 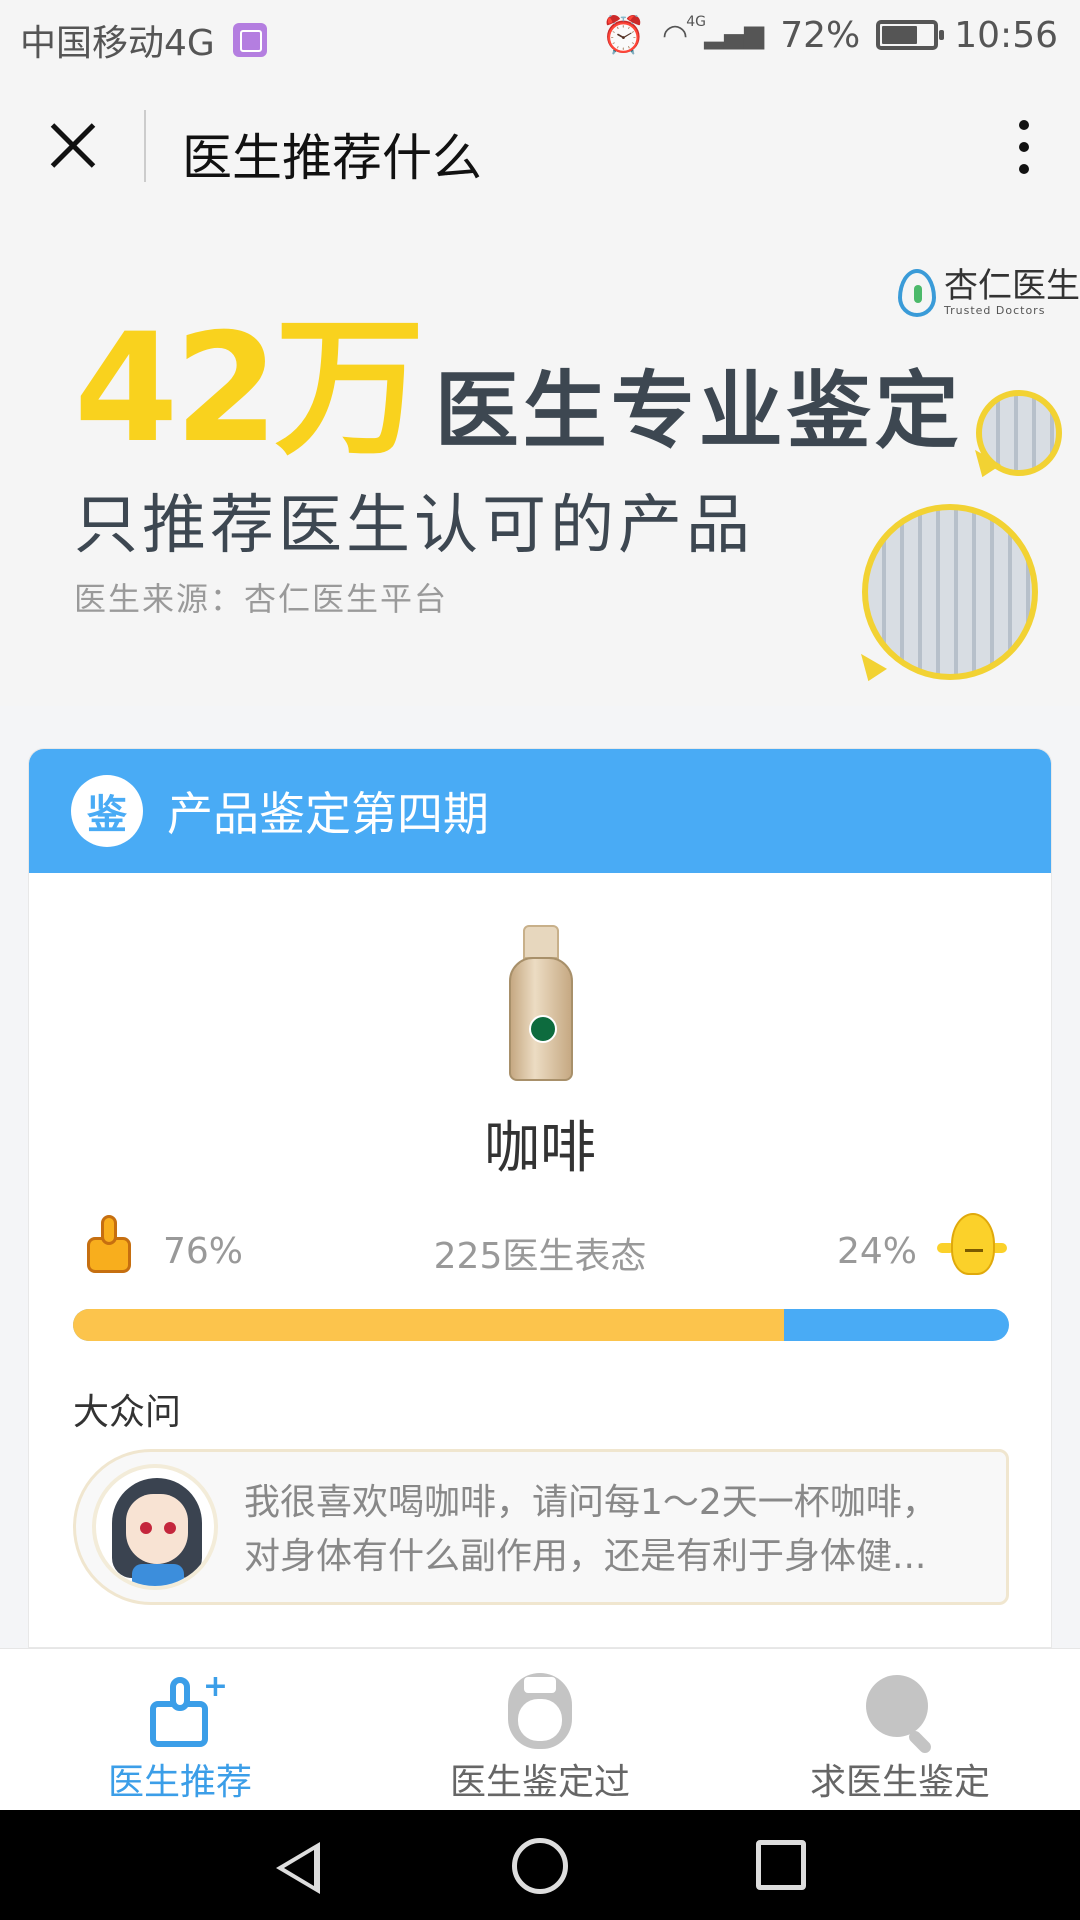 I want to click on disapprove-percent: 24%, so click(x=876, y=1251).